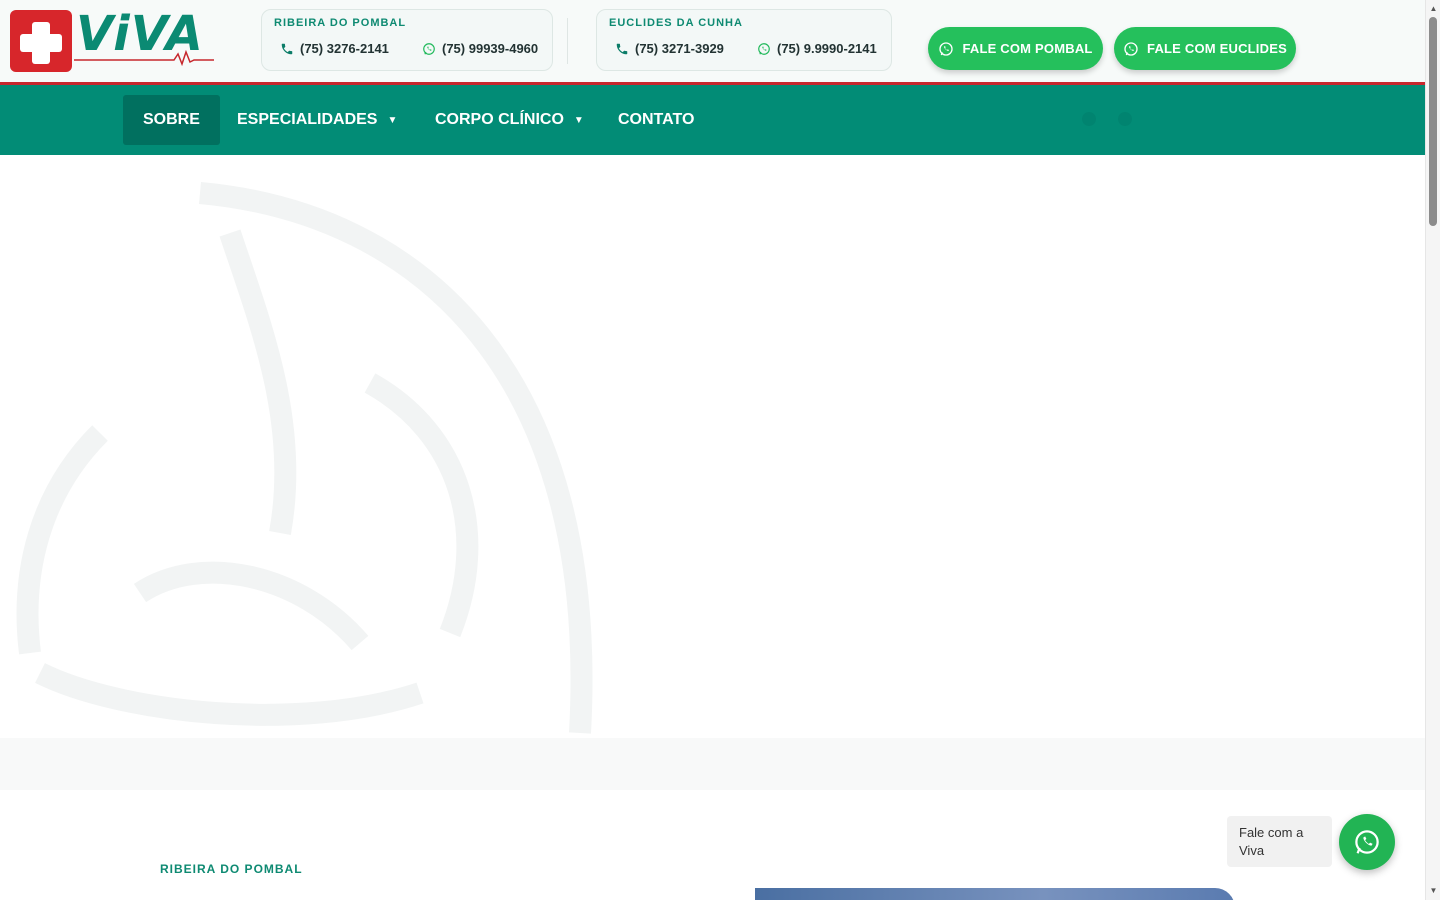 Image resolution: width=1440 pixels, height=900 pixels. What do you see at coordinates (1433, 891) in the screenshot?
I see `scroll-down-arrow-icon: ▼` at bounding box center [1433, 891].